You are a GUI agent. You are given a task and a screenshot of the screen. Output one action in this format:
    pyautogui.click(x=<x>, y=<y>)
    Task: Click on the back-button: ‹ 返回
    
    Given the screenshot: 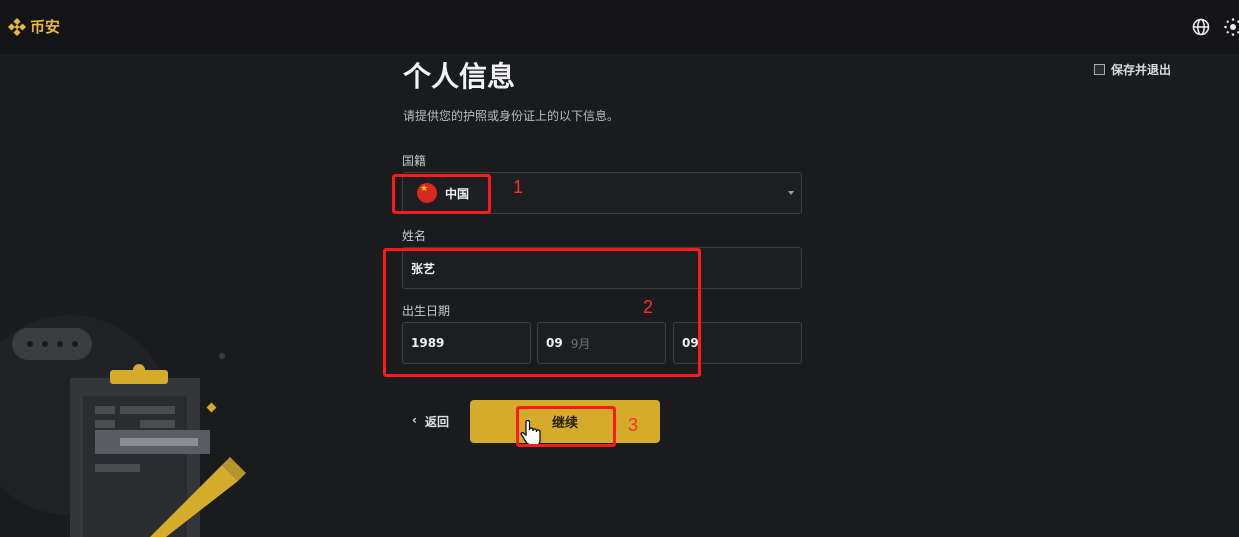 What is the action you would take?
    pyautogui.click(x=430, y=421)
    